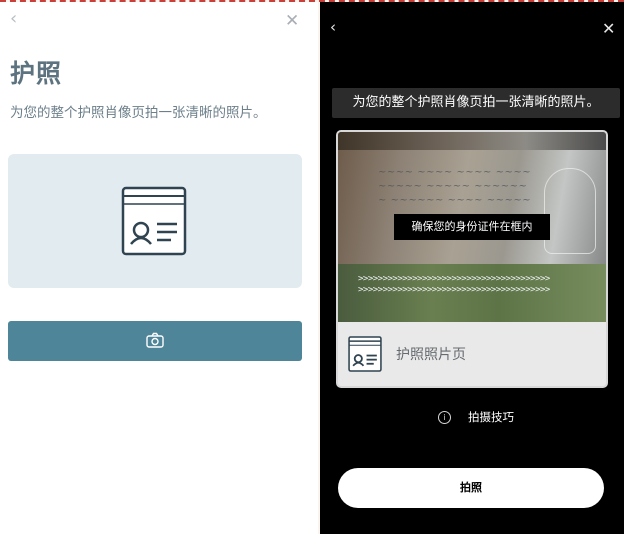  I want to click on document-type-row: 护照照片页, so click(472, 354).